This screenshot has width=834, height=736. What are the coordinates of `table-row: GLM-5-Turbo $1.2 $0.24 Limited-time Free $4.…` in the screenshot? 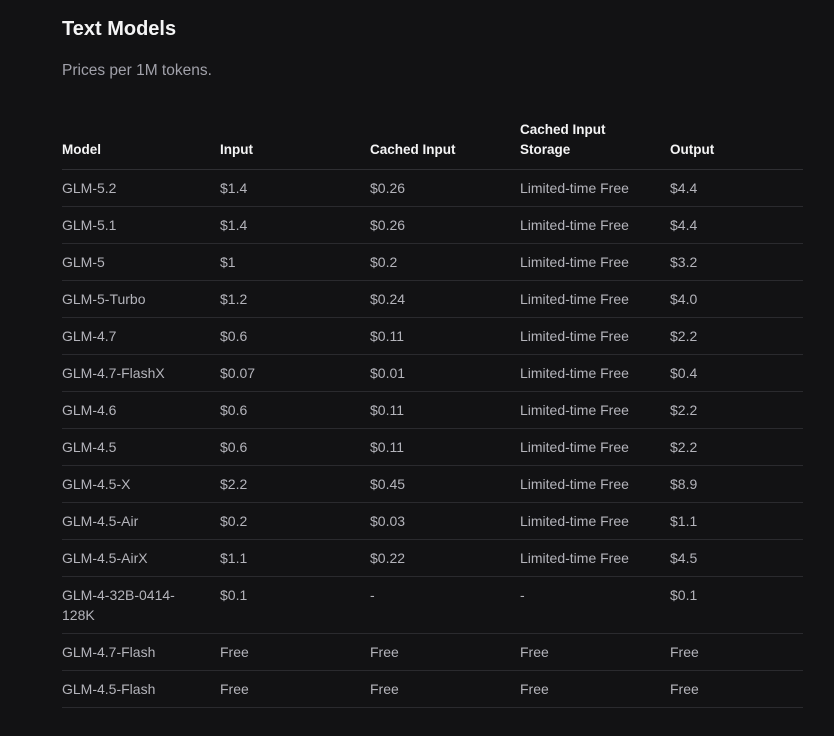 It's located at (432, 299).